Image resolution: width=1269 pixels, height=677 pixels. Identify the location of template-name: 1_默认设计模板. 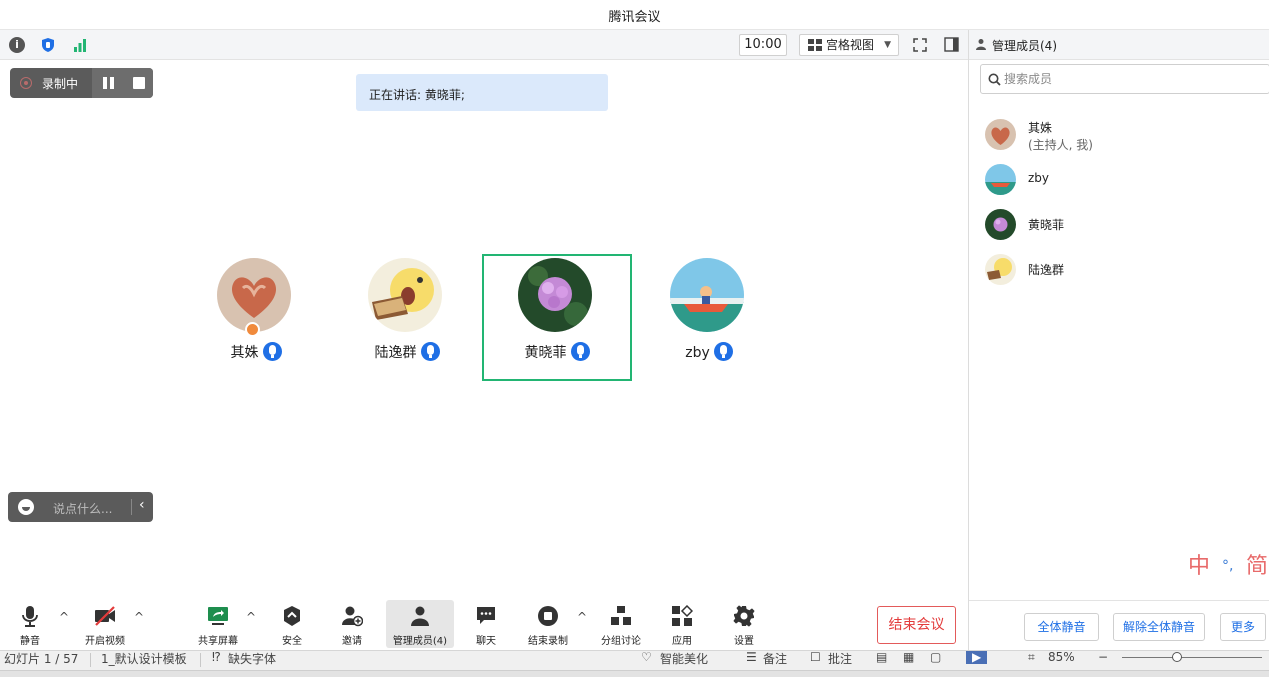
(144, 659).